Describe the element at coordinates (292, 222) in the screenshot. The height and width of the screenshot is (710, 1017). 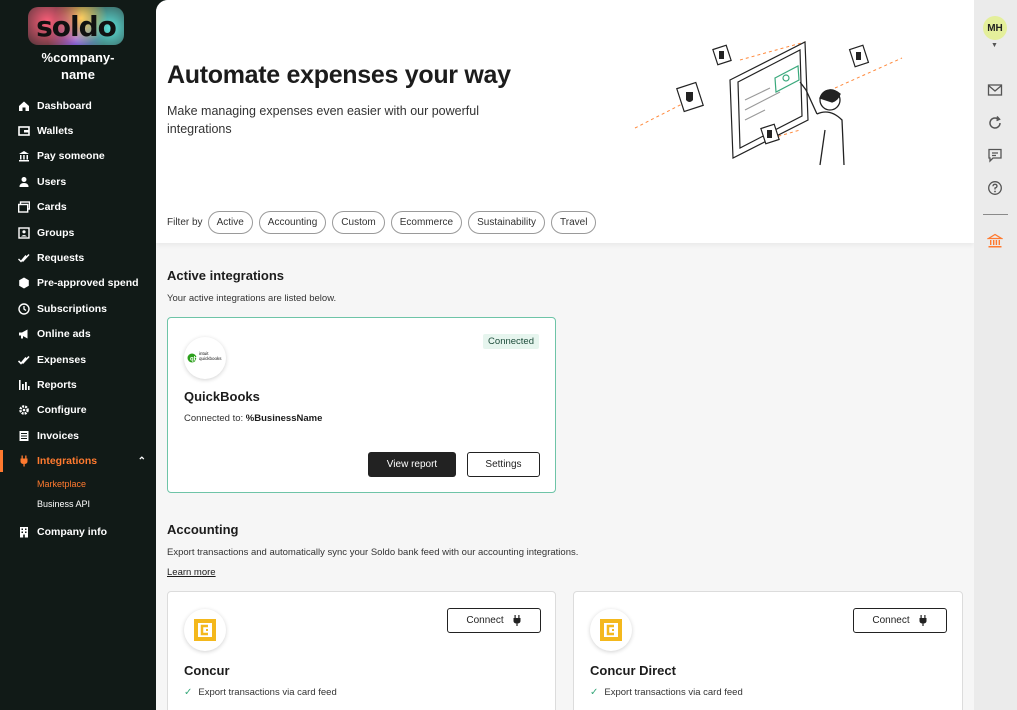
I see `filter-chip-accounting: Accounting` at that location.